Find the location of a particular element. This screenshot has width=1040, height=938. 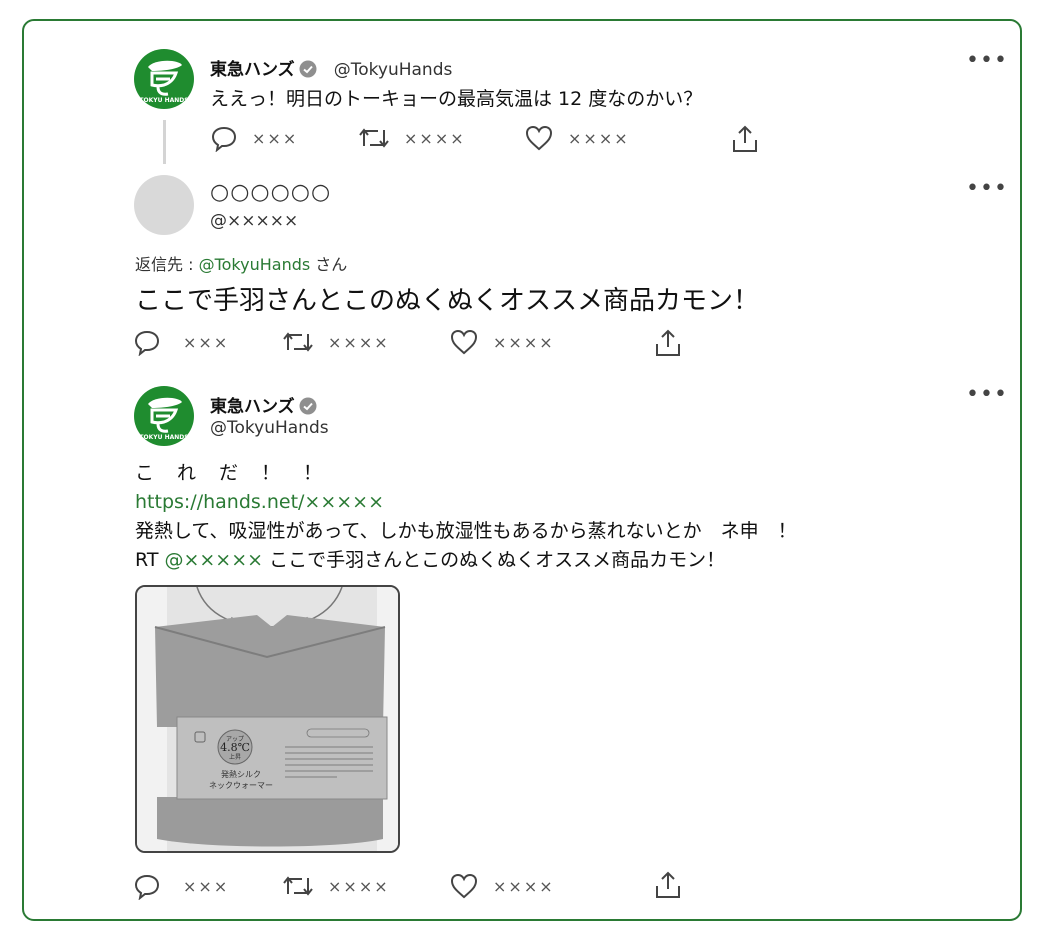

rt-handle-link: @××××× is located at coordinates (213, 560).